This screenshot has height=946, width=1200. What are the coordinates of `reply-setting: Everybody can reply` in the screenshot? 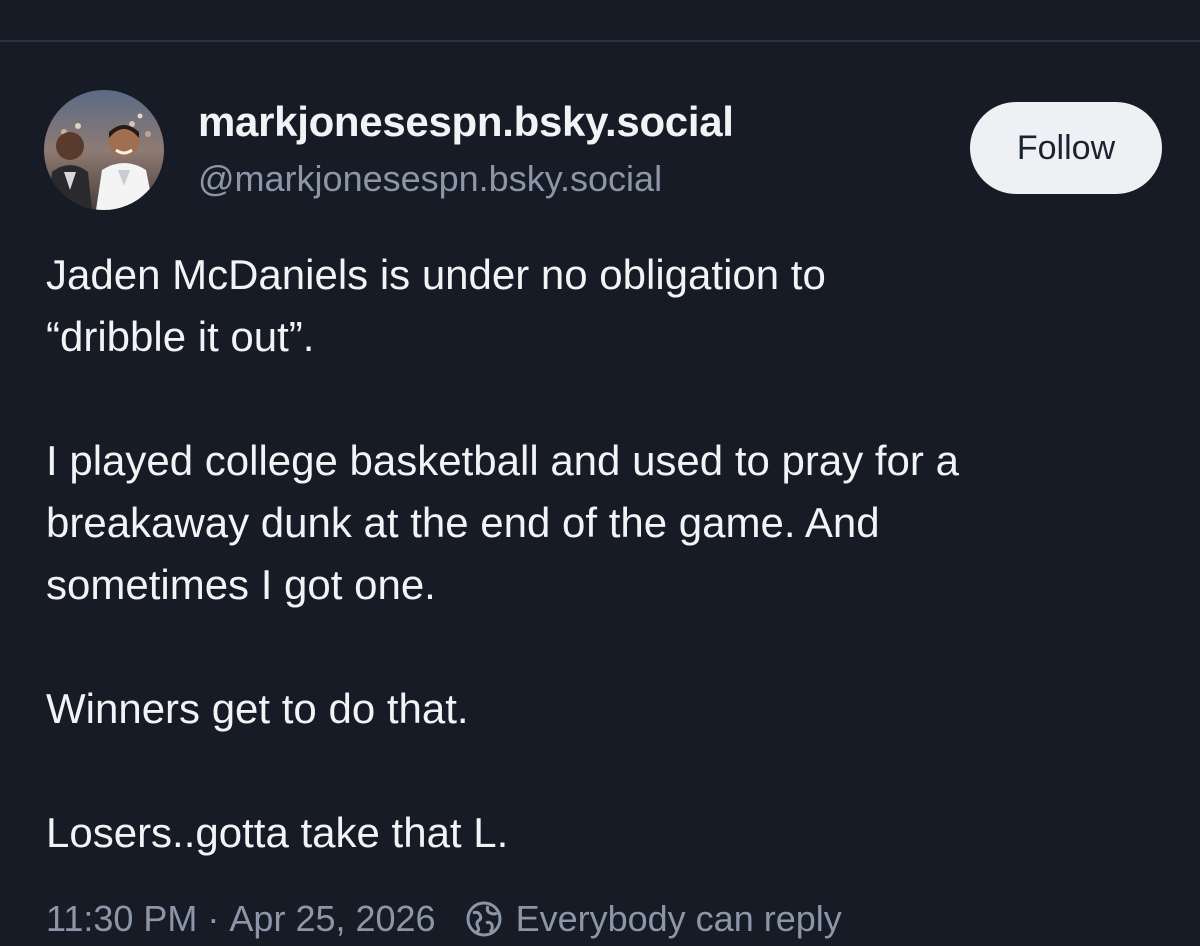 It's located at (653, 919).